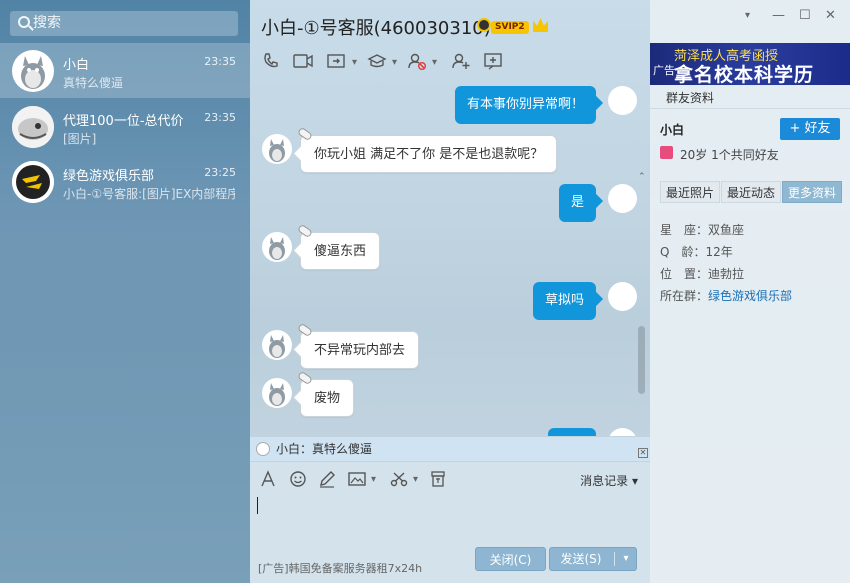 Image resolution: width=850 pixels, height=583 pixels. What do you see at coordinates (642, 177) in the screenshot?
I see `scroll-up-icon: ⌃` at bounding box center [642, 177].